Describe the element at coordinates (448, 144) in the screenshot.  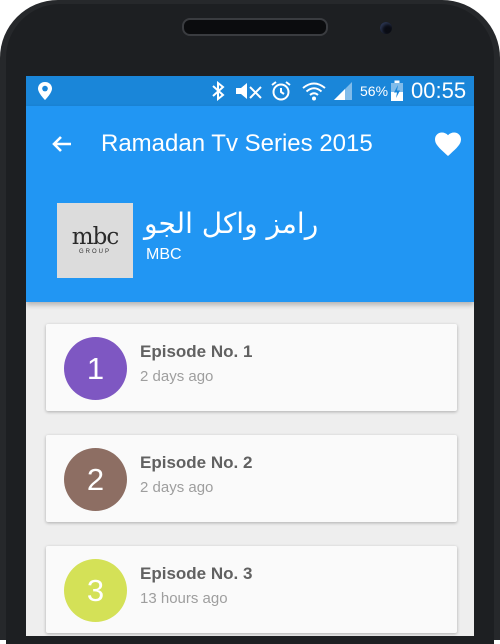
I see `favorite-heart-icon` at that location.